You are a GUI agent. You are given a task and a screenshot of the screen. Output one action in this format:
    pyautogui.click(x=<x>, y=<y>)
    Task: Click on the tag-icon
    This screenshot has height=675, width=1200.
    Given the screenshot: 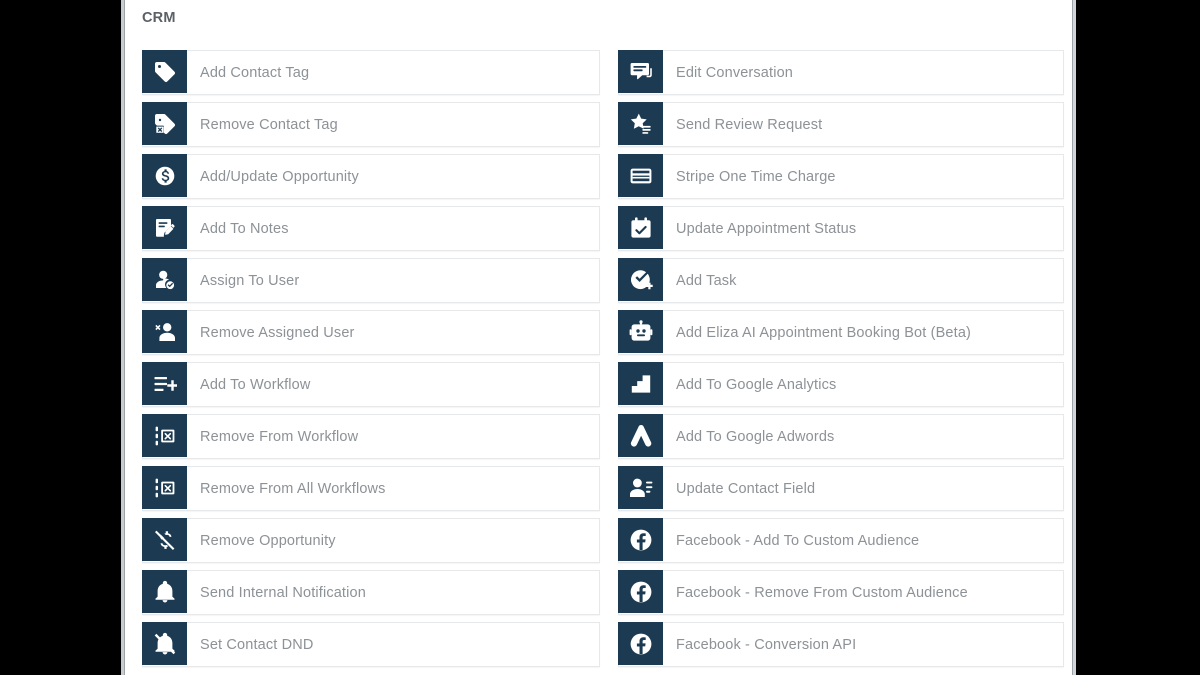 What is the action you would take?
    pyautogui.click(x=164, y=71)
    